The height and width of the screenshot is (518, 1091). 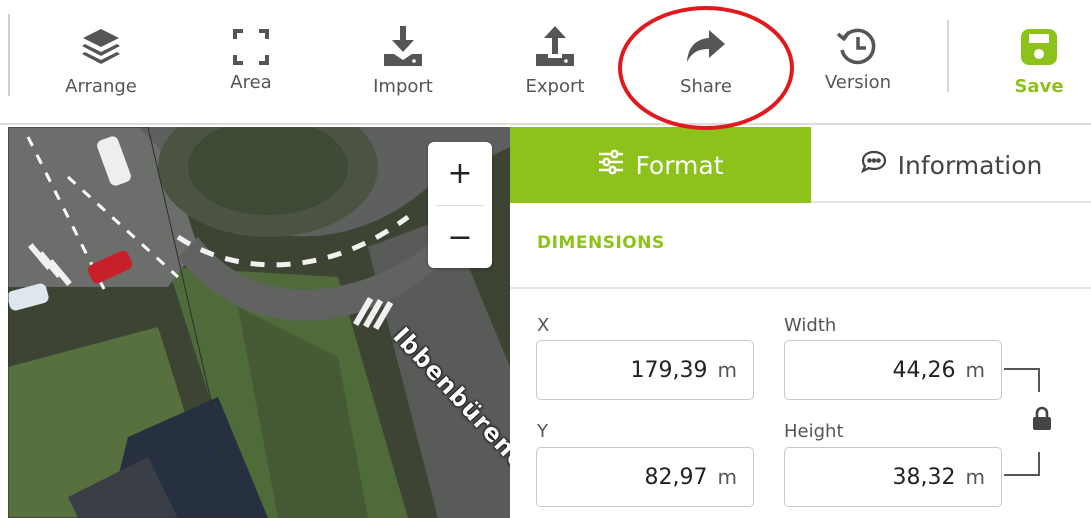 I want to click on tab-format: Format, so click(x=660, y=165).